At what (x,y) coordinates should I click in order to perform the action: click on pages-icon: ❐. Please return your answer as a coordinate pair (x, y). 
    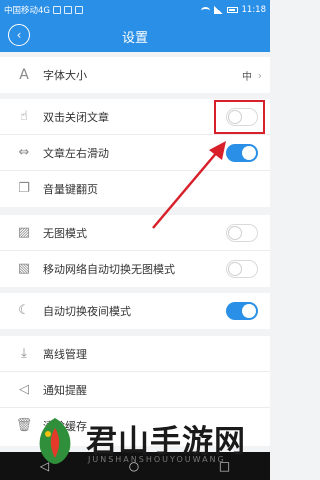
    Looking at the image, I should click on (24, 188).